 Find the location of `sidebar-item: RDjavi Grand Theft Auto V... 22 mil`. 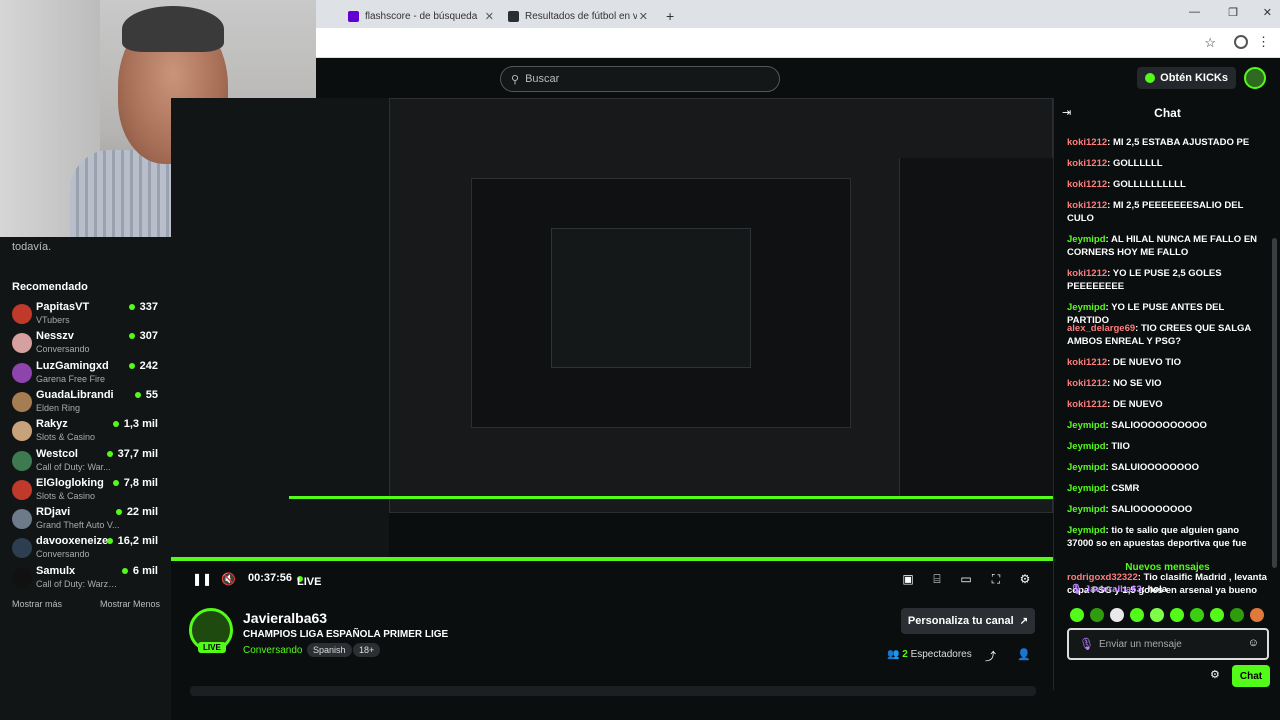

sidebar-item: RDjavi Grand Theft Auto V... 22 mil is located at coordinates (87, 520).